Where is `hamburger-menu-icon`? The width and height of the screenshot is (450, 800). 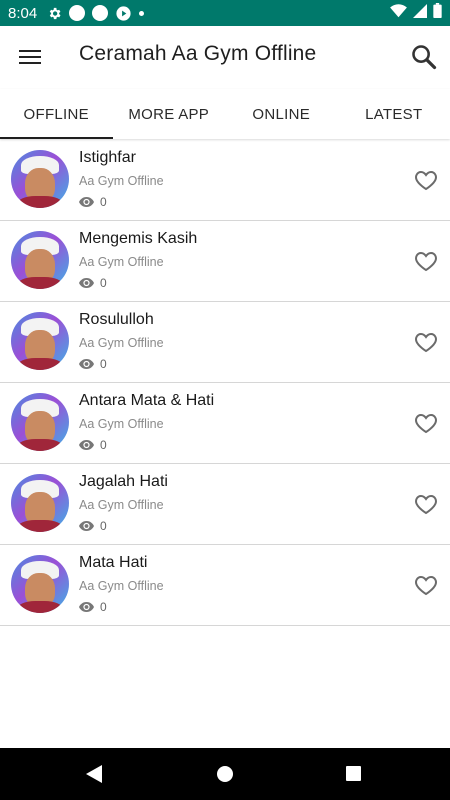 hamburger-menu-icon is located at coordinates (30, 57).